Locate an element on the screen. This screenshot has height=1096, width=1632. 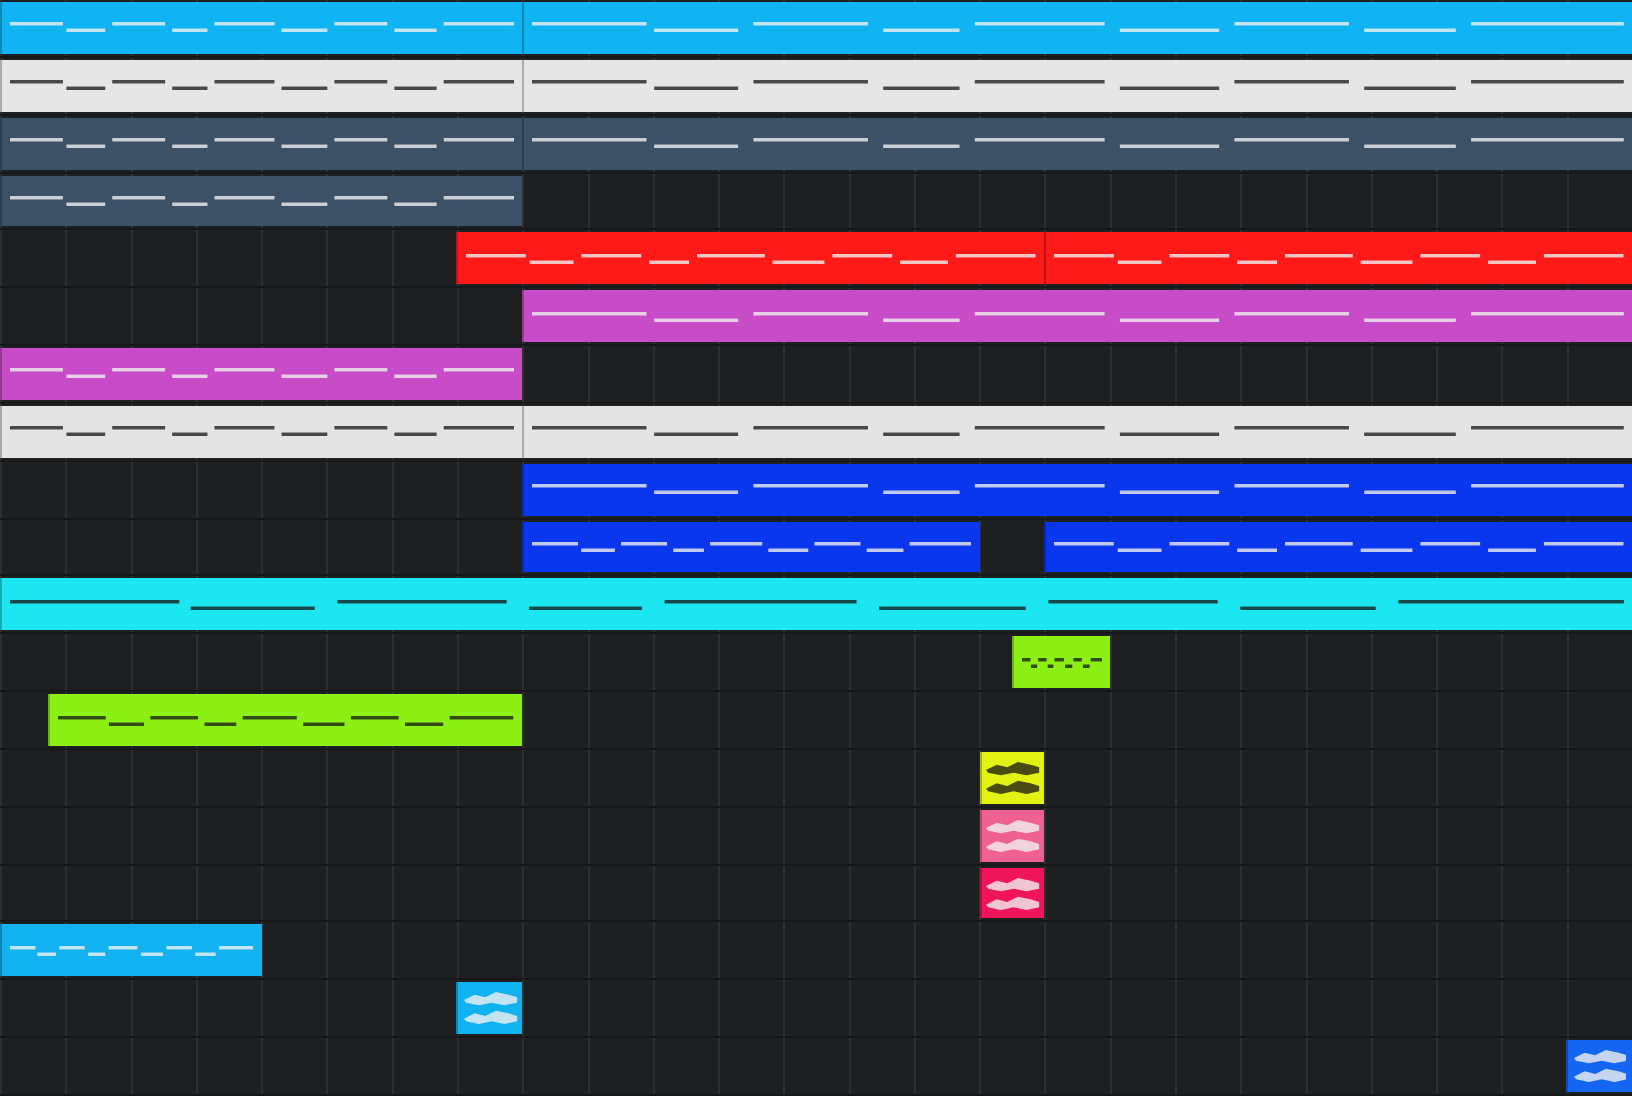
midi-notes-drawing is located at coordinates (1061, 662).